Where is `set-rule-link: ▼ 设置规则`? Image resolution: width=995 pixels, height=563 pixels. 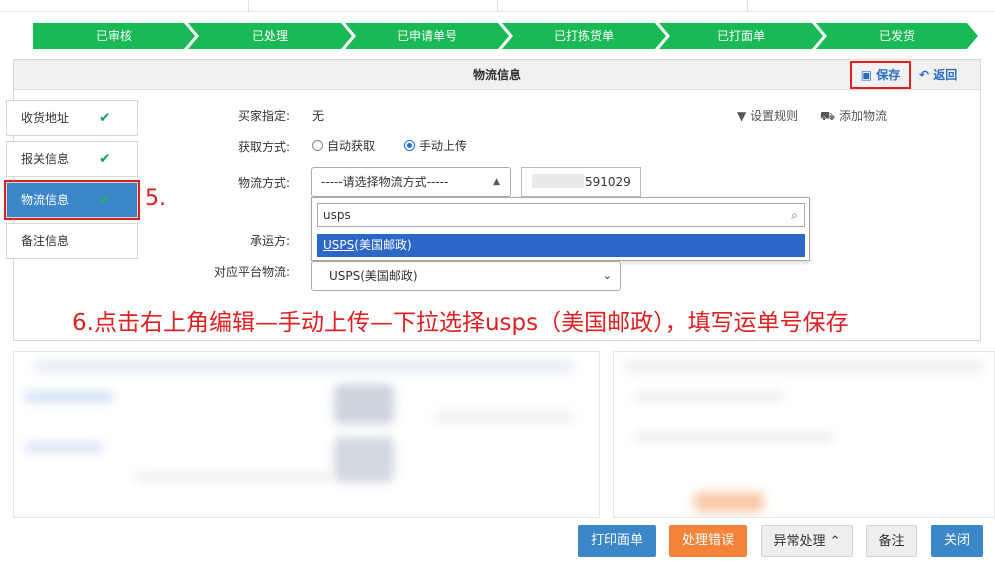 set-rule-link: ▼ 设置规则 is located at coordinates (767, 115).